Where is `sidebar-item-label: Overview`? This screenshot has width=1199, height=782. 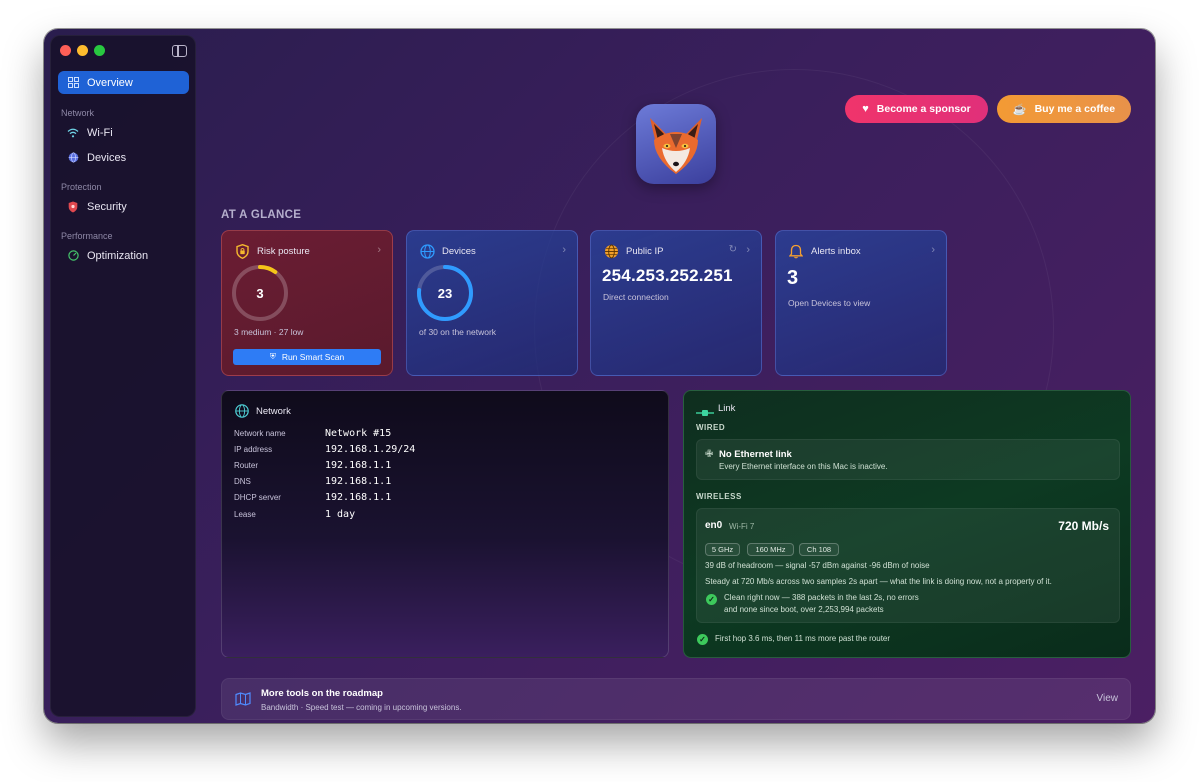
sidebar-item-label: Overview is located at coordinates (110, 82).